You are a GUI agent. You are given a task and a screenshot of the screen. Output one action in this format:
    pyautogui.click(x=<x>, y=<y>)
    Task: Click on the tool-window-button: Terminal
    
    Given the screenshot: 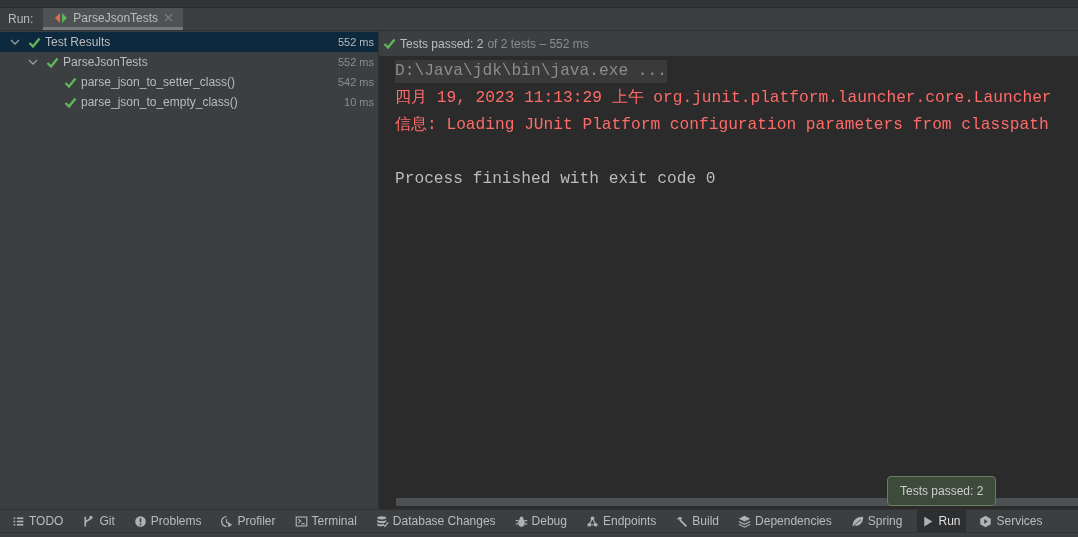 What is the action you would take?
    pyautogui.click(x=326, y=521)
    